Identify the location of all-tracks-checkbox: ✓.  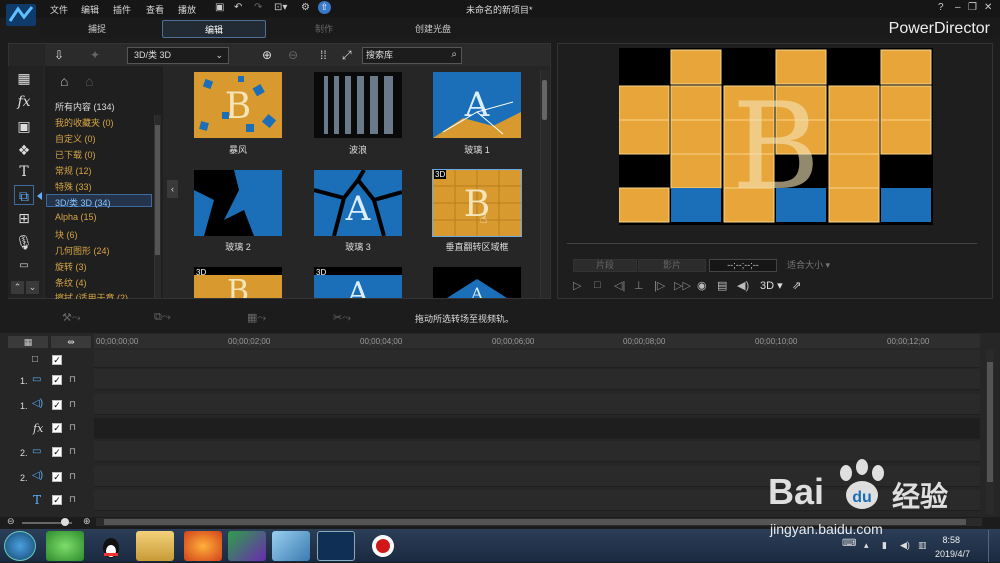
(57, 360).